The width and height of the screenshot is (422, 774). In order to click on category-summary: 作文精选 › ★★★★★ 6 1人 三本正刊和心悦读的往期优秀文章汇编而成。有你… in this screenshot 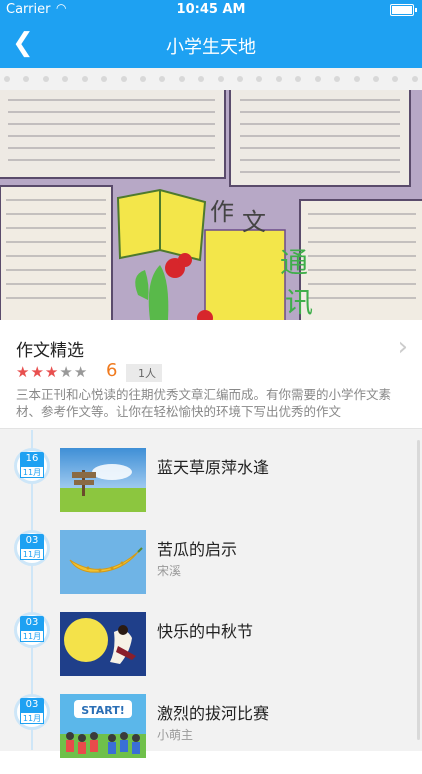, I will do `click(211, 374)`.